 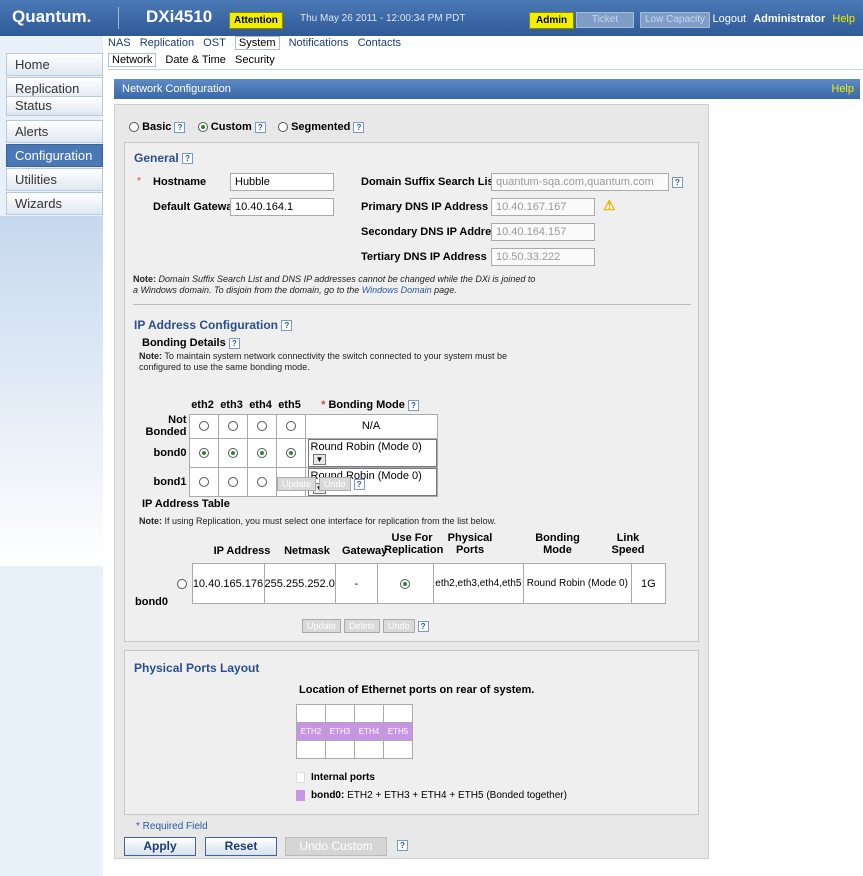 I want to click on tab-notifications: Notifications, so click(x=319, y=43).